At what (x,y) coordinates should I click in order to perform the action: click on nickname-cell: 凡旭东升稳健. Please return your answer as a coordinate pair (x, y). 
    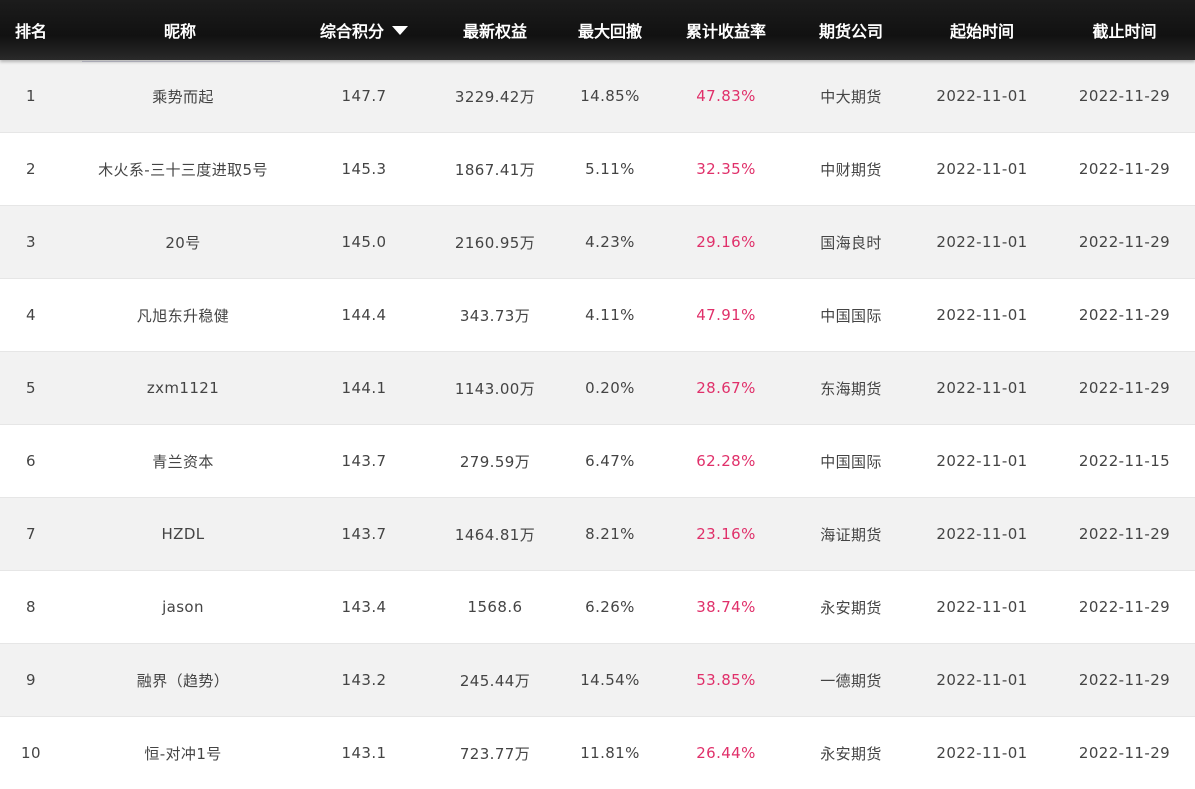
    Looking at the image, I should click on (180, 315).